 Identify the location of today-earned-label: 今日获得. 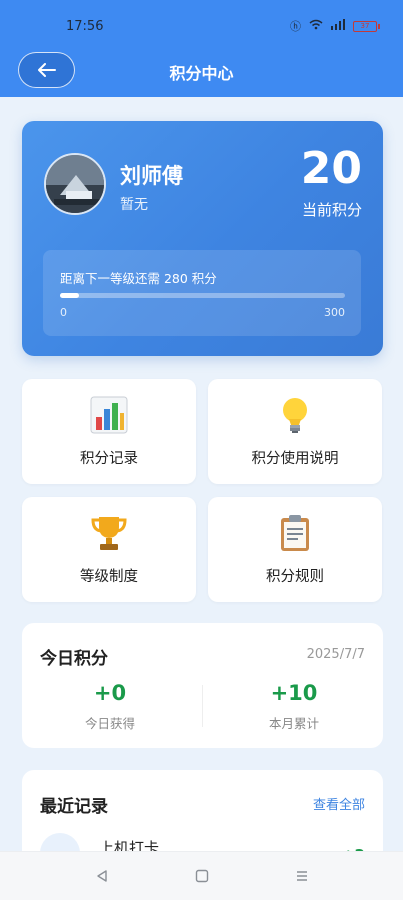
(109, 723).